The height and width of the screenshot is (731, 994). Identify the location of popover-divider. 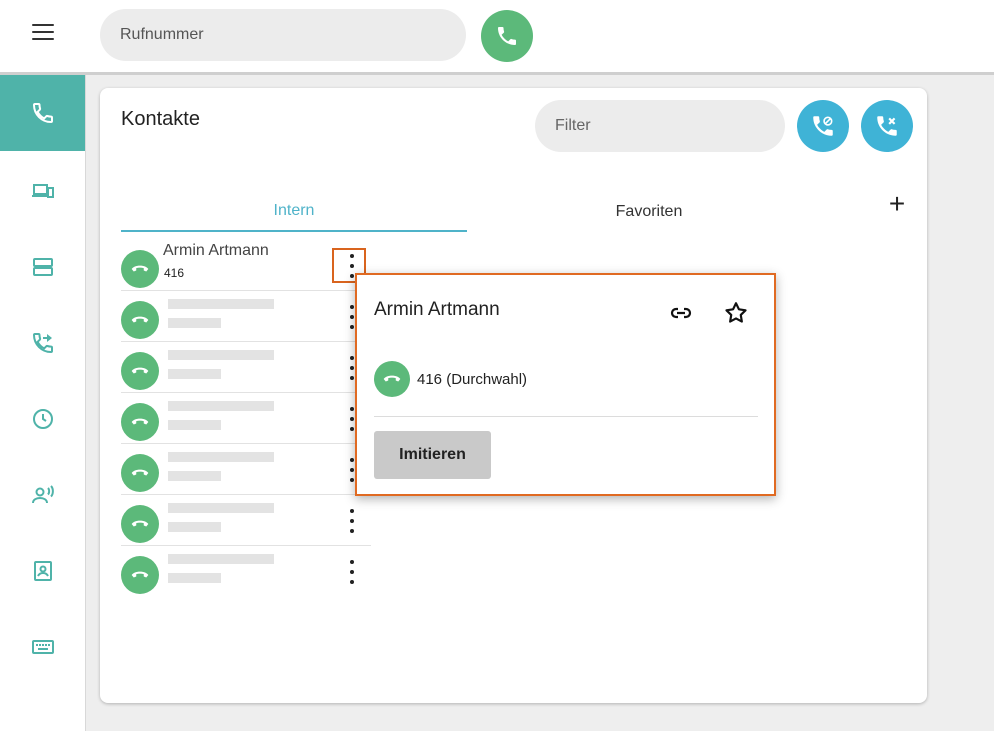
(566, 416).